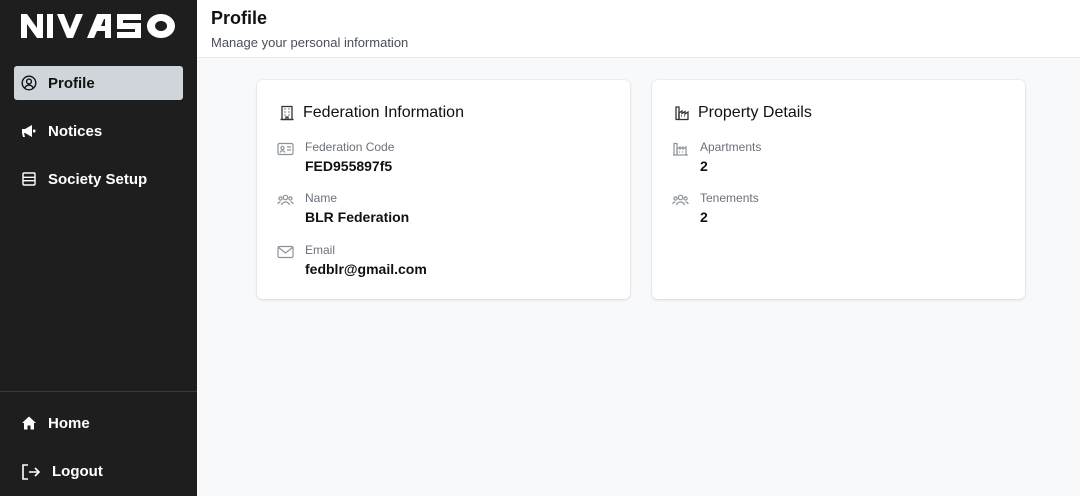  What do you see at coordinates (31, 471) in the screenshot?
I see `logout-icon` at bounding box center [31, 471].